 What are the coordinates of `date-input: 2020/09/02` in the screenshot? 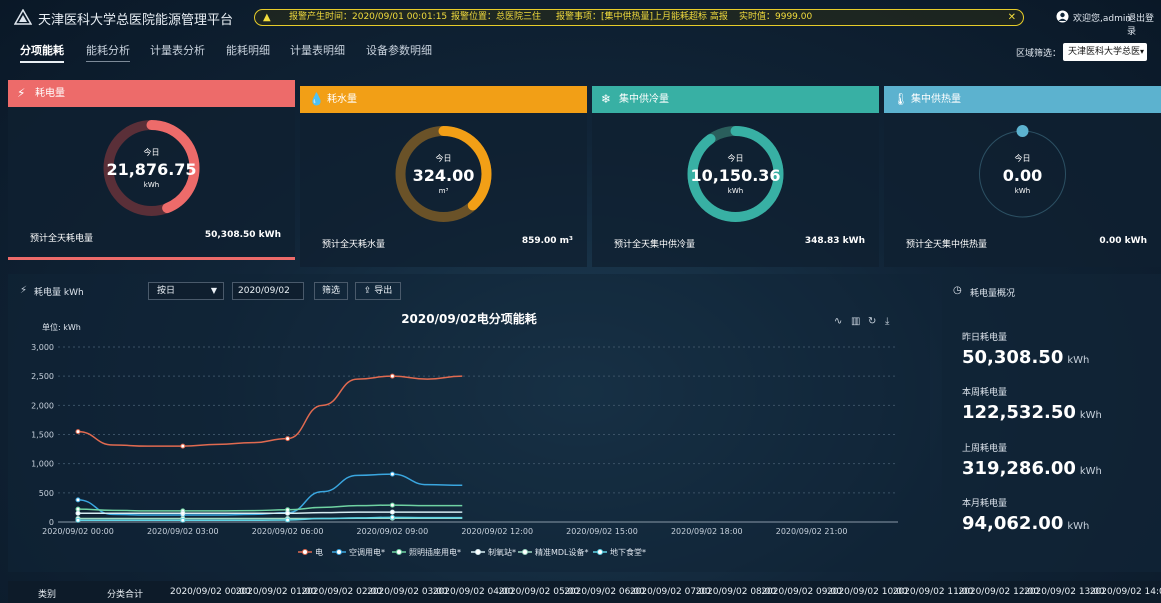 It's located at (268, 291).